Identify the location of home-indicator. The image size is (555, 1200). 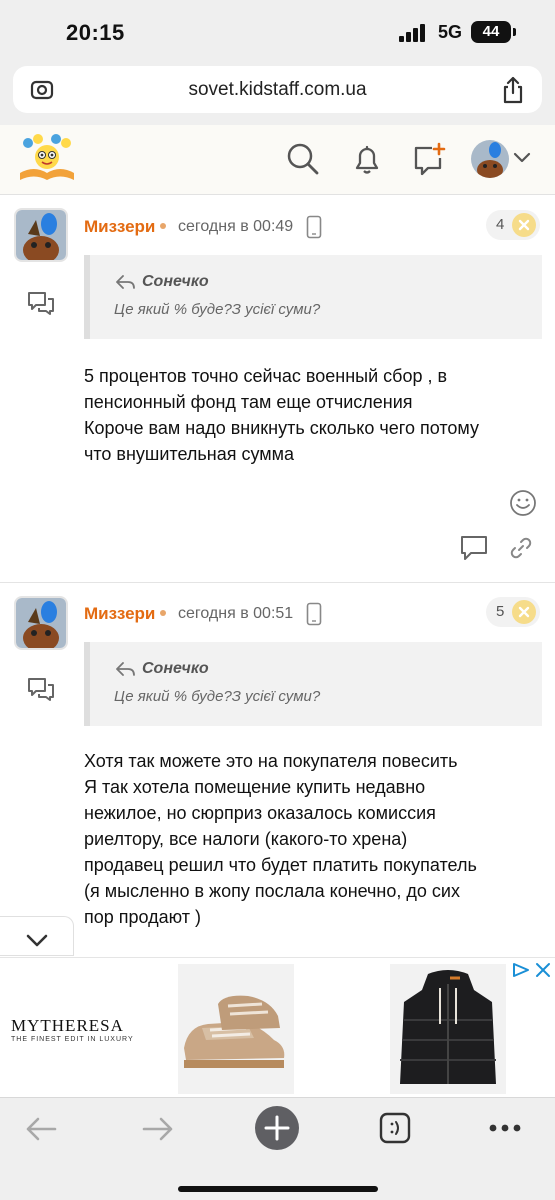
(278, 1189).